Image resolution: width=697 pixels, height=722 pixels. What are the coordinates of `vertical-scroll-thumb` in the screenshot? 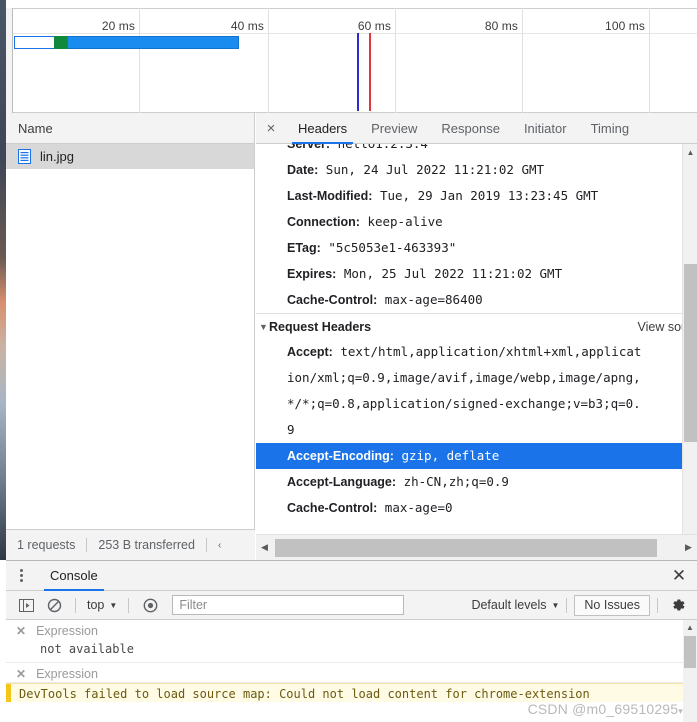 It's located at (690, 353).